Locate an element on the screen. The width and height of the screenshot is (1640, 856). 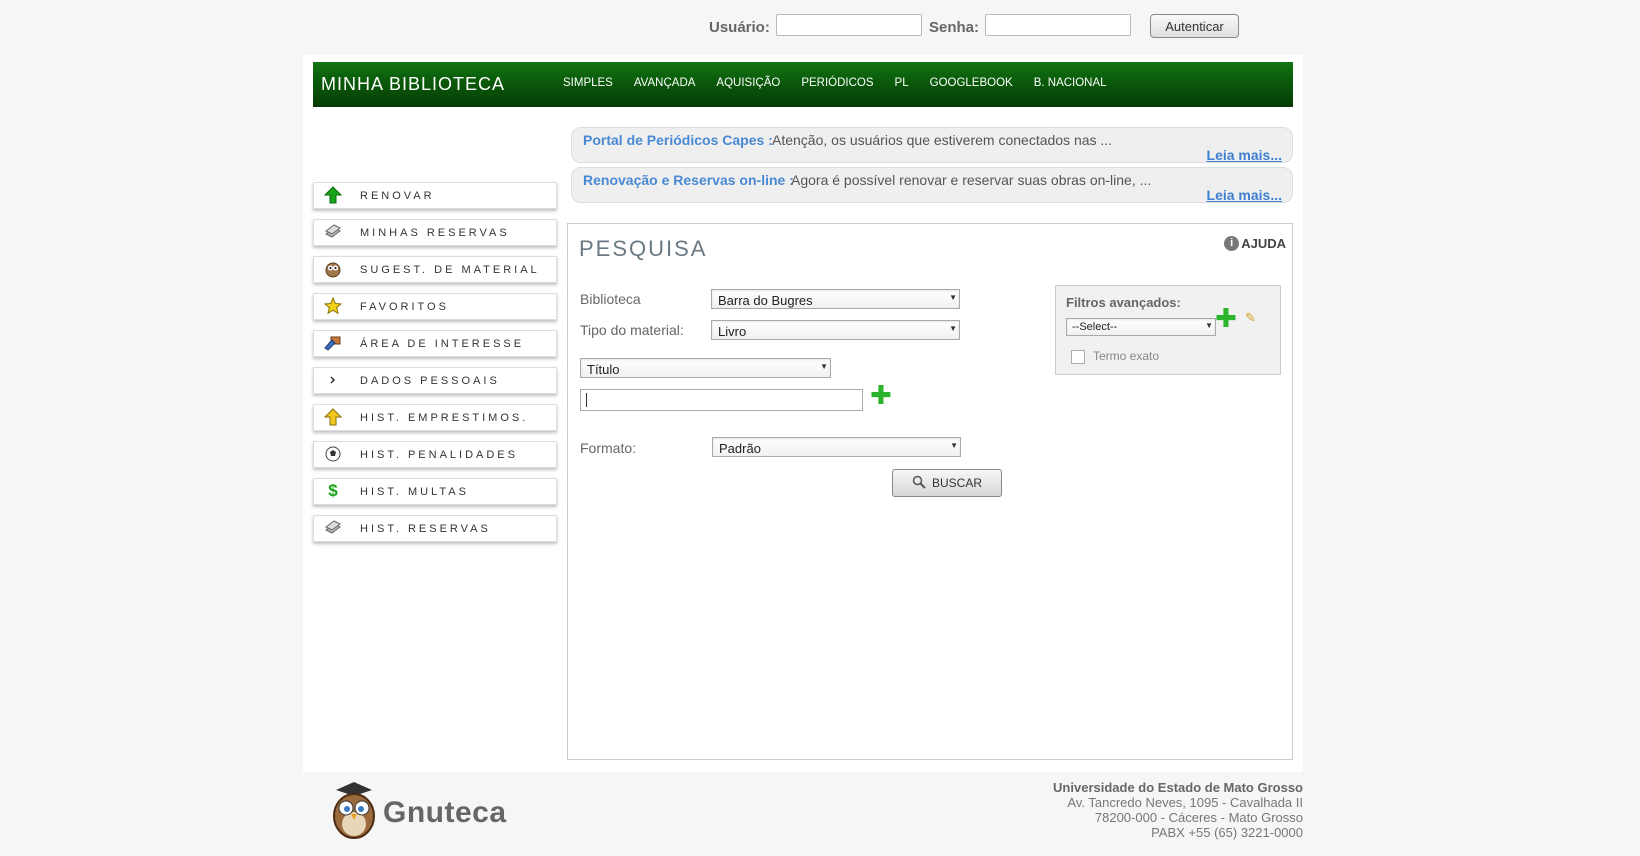
sidebar-item-label: Dados Pessoais is located at coordinates (430, 381).